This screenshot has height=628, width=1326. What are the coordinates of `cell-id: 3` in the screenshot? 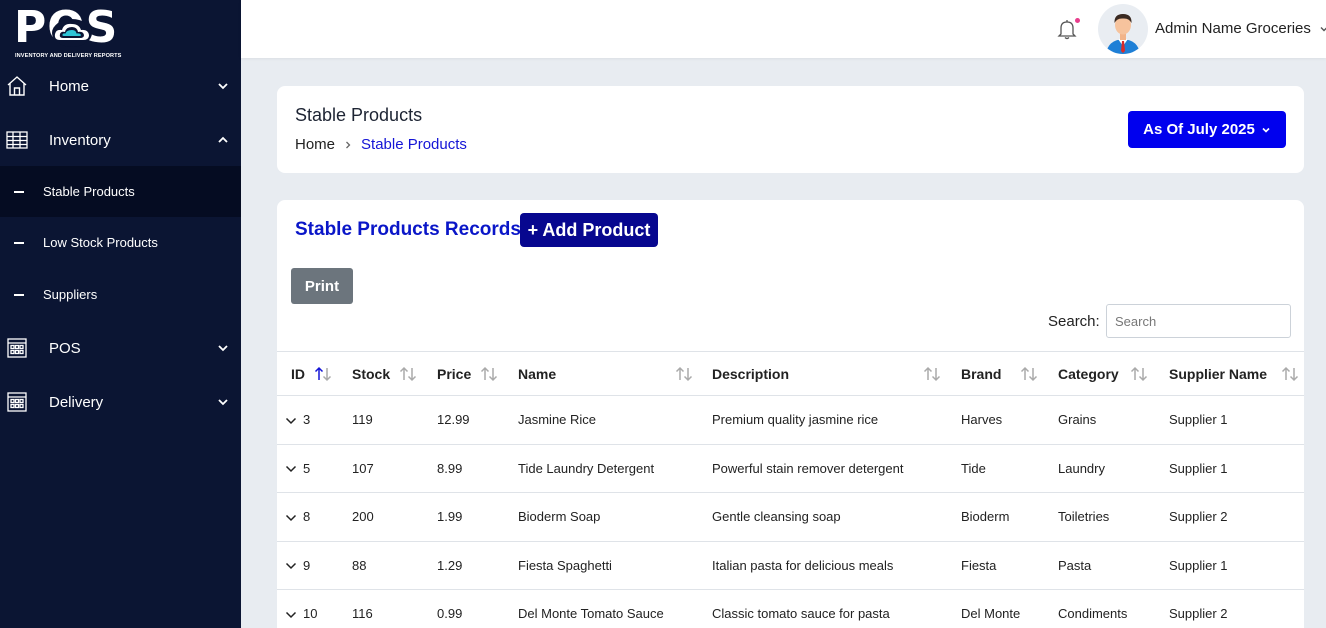 It's located at (307, 420).